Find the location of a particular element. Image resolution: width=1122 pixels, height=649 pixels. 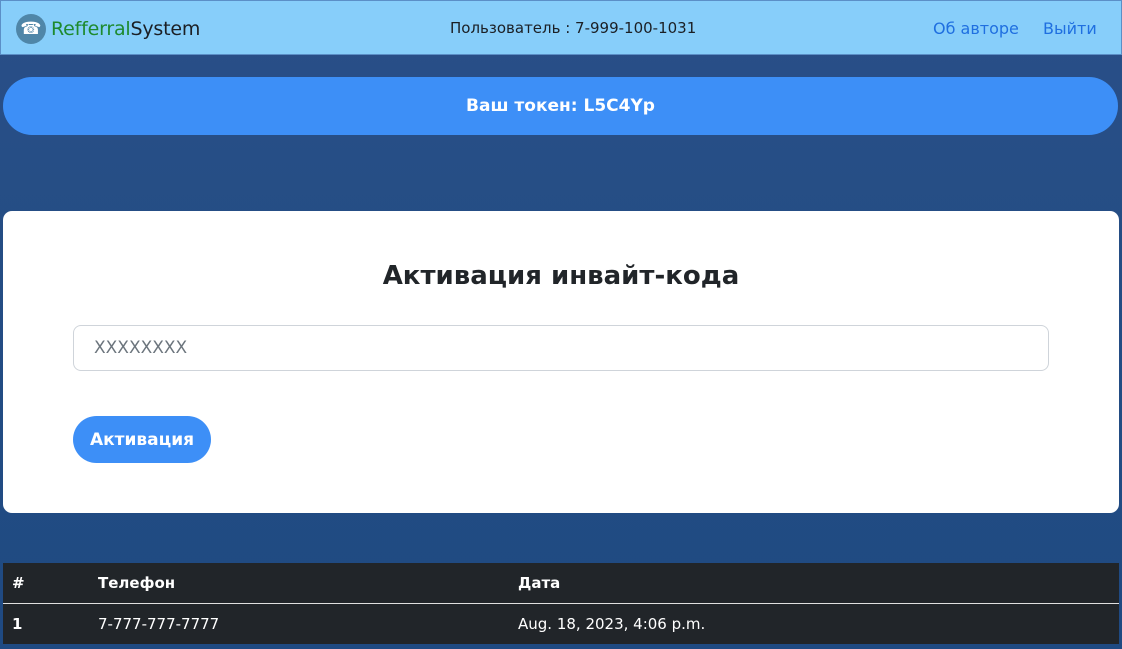

about-author-link: Об авторе is located at coordinates (976, 28).